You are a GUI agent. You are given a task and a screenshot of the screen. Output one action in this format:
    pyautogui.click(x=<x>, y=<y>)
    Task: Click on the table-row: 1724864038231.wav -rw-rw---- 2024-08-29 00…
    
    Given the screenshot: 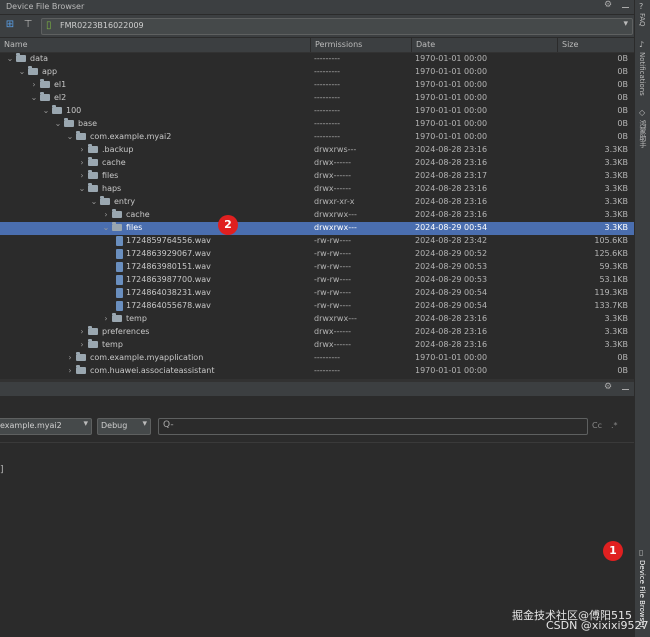 What is the action you would take?
    pyautogui.click(x=317, y=293)
    